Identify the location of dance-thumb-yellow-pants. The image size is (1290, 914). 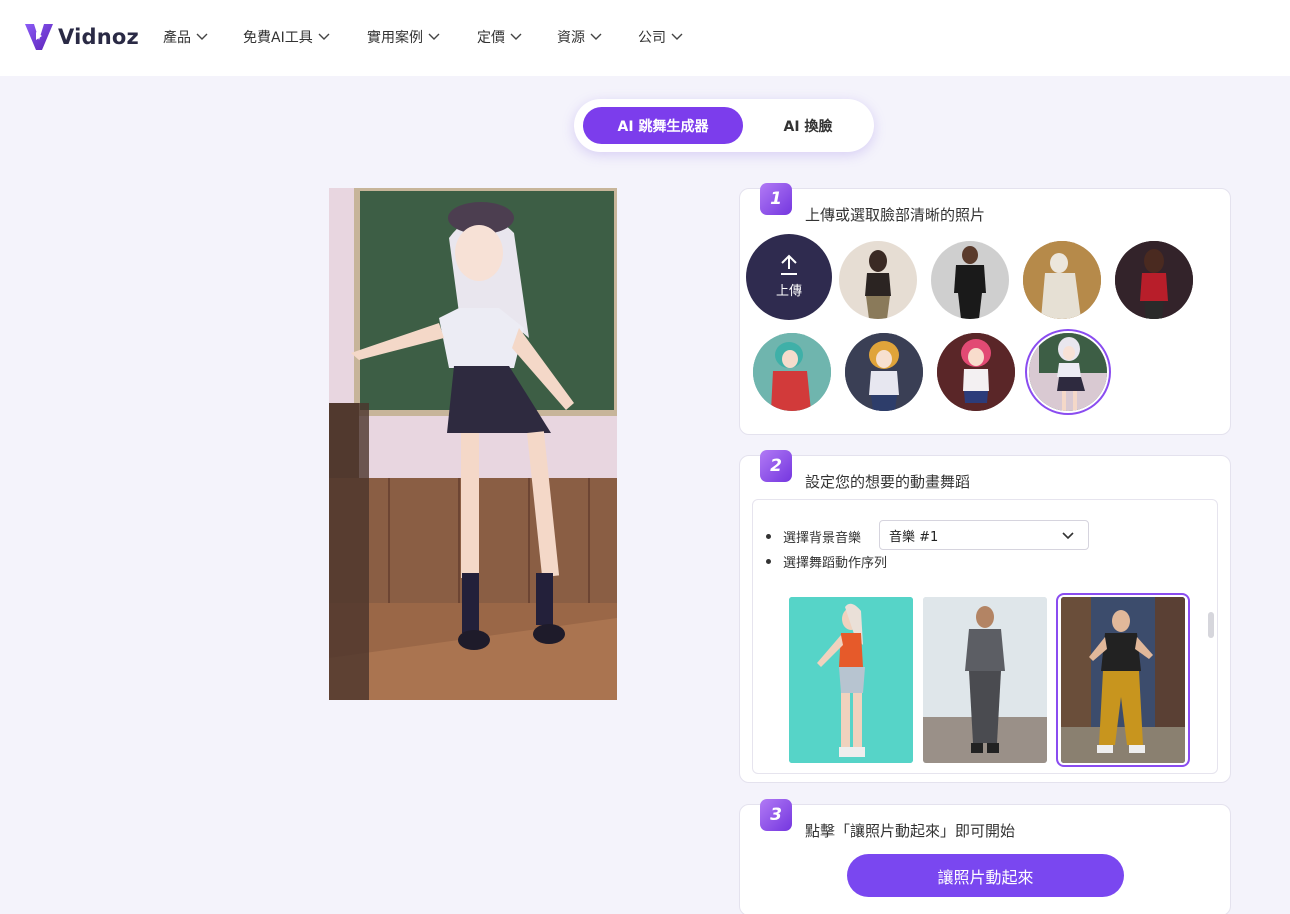
(1123, 680).